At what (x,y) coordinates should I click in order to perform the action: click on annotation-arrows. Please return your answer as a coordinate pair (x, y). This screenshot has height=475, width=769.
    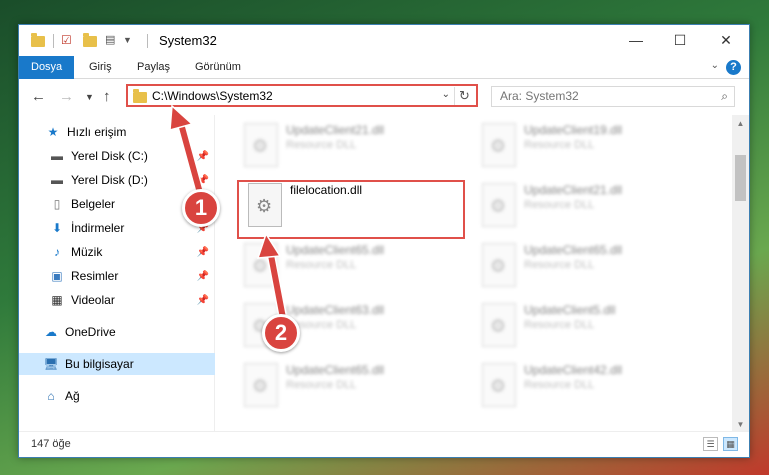
    Looking at the image, I should click on (228, 213).